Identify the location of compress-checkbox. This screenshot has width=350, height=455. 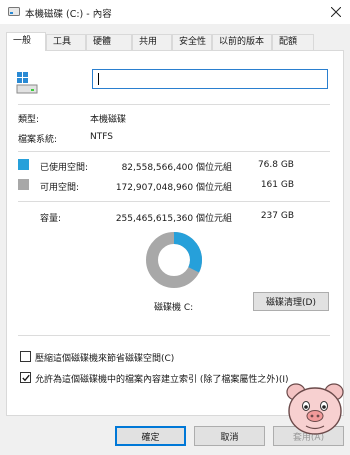
(25, 356).